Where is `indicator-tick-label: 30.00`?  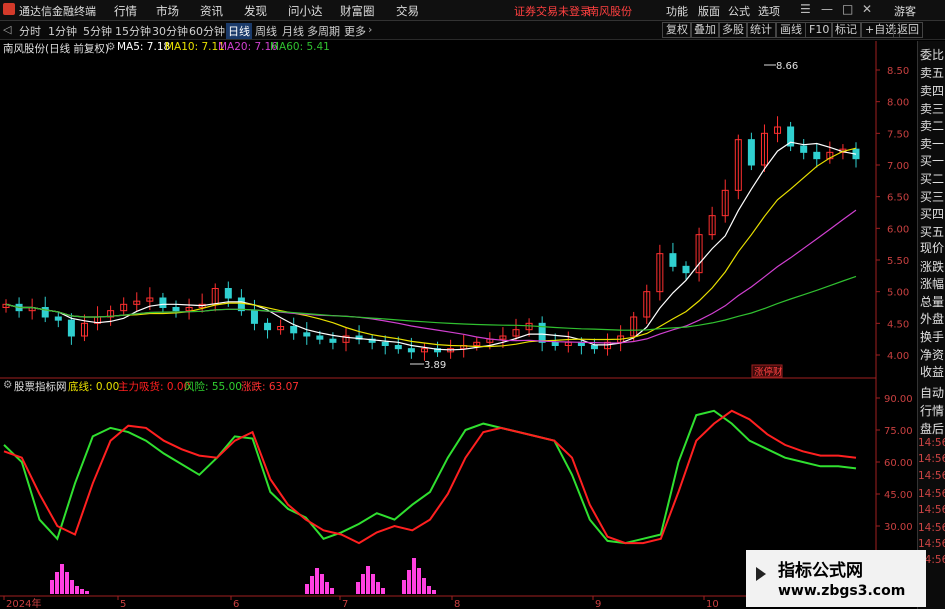
indicator-tick-label: 30.00 is located at coordinates (898, 527).